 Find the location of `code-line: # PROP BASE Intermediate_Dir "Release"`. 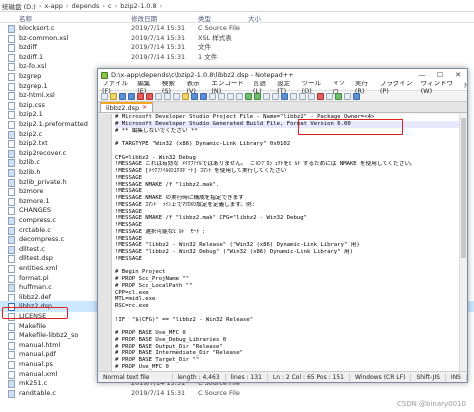

code-line: # PROP BASE Intermediate_Dir "Release" is located at coordinates (291, 353).